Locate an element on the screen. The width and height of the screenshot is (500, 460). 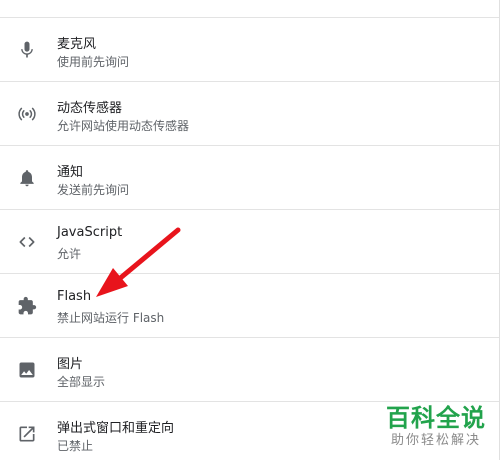
setting-row-notifications: 通知 发送前先询问 is located at coordinates (250, 177).